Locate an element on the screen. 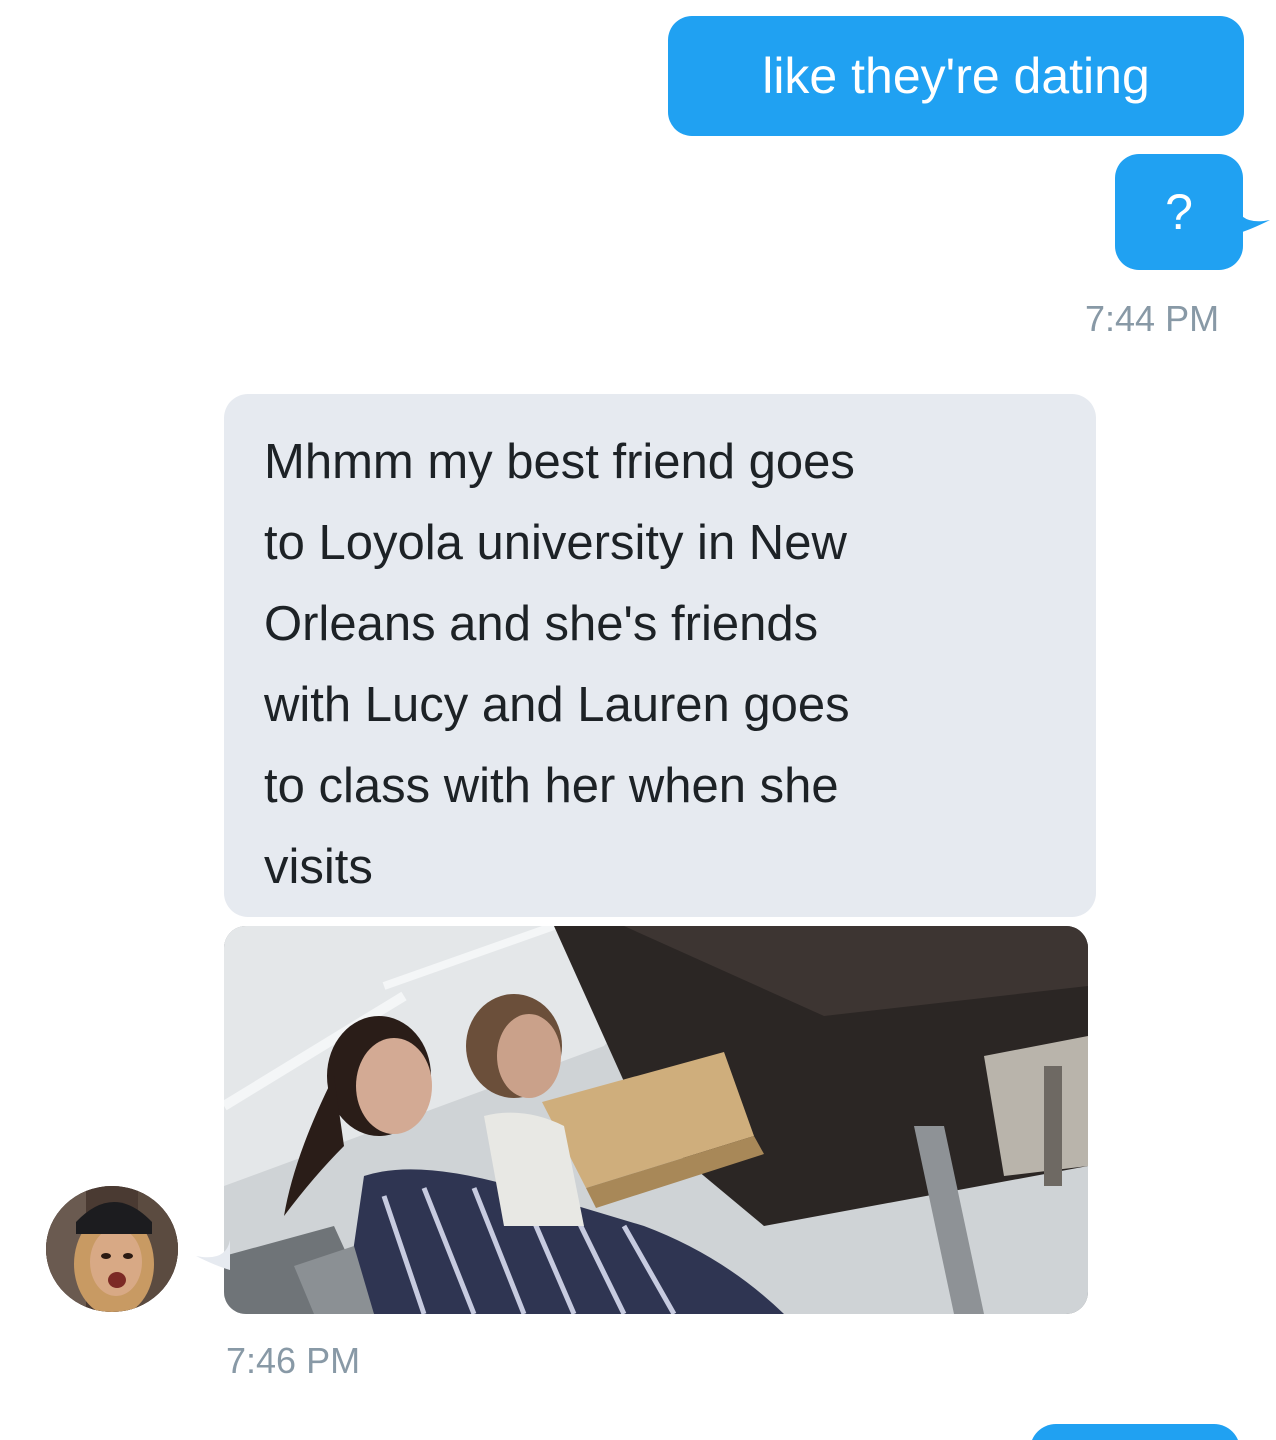 The height and width of the screenshot is (1440, 1276). message-timestamp: 7:44 PM is located at coordinates (1152, 318).